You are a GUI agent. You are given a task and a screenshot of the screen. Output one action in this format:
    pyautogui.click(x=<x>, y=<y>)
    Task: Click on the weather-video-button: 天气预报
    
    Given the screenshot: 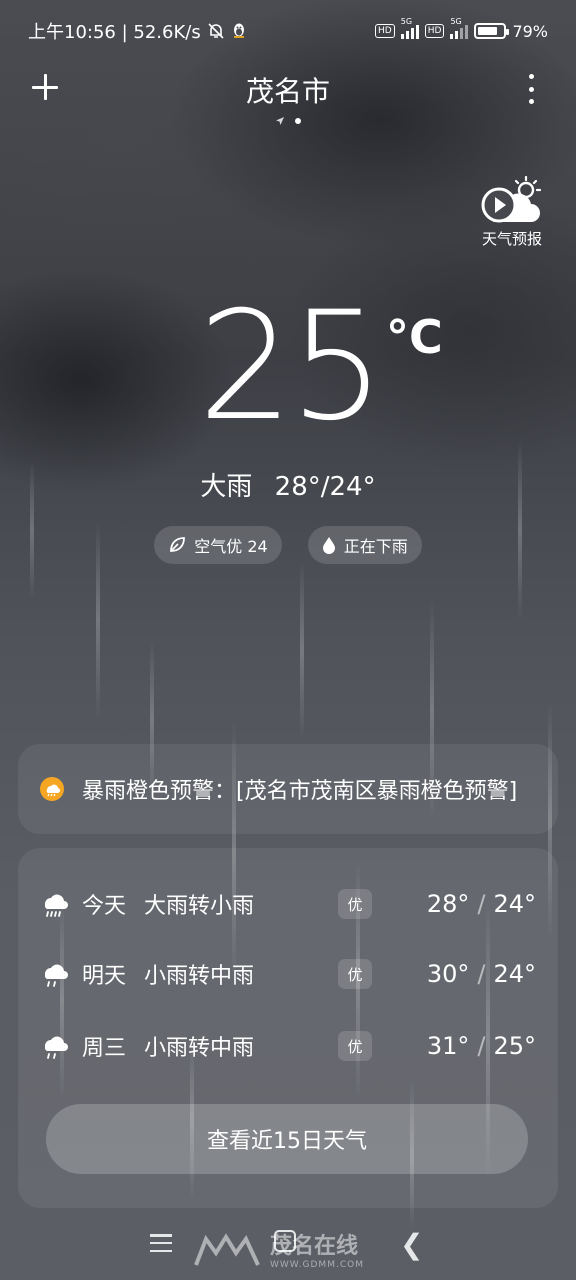 What is the action you would take?
    pyautogui.click(x=512, y=212)
    